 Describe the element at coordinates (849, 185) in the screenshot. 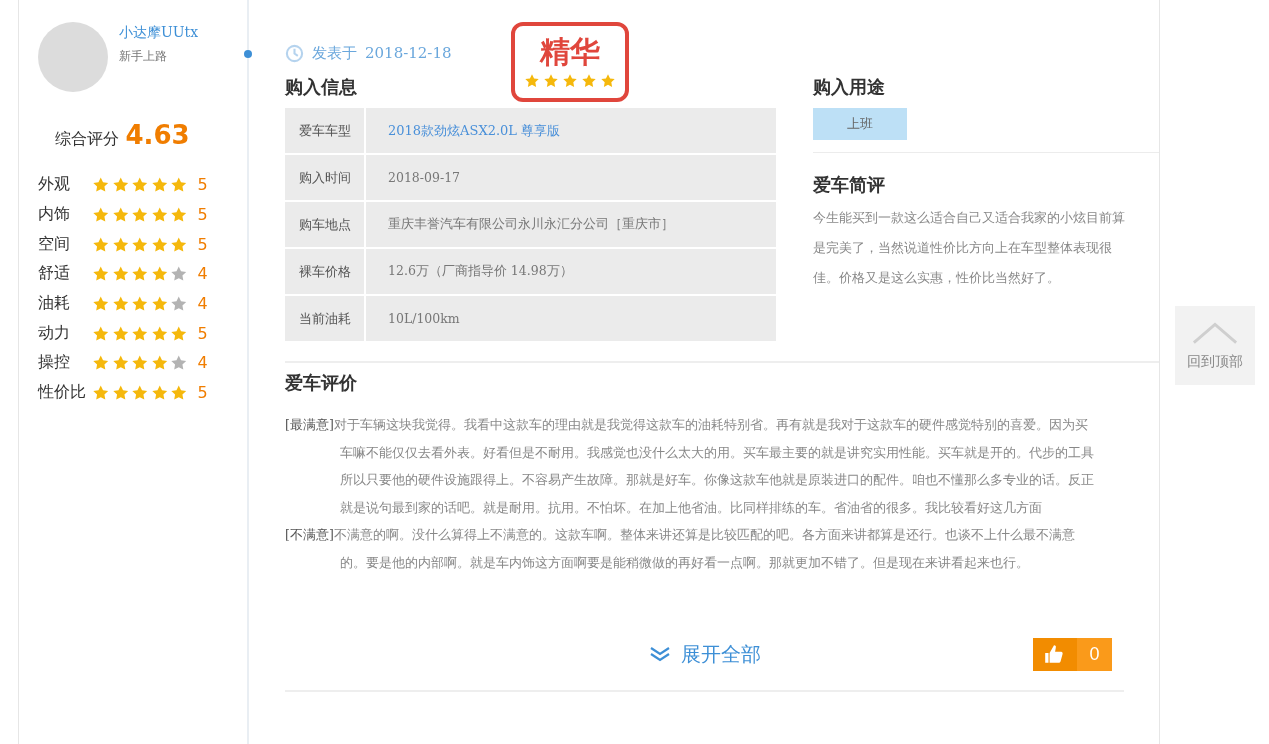

I see `section-heading: 爱车简评` at that location.